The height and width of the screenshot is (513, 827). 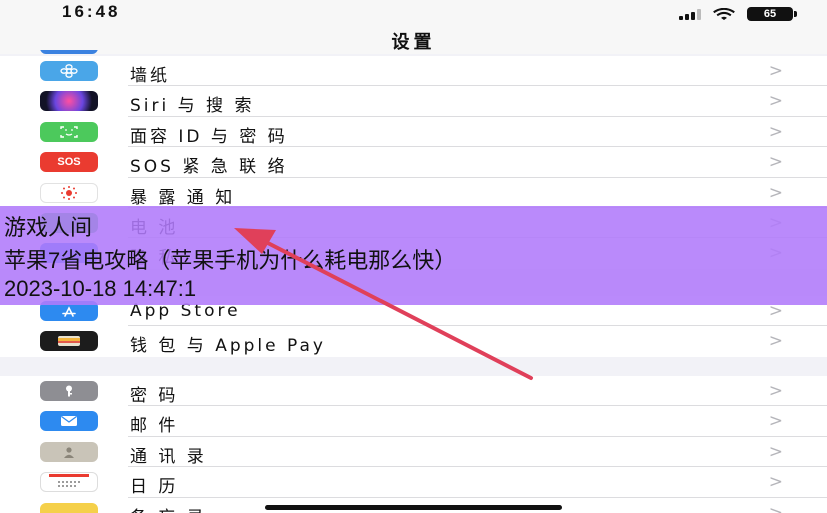 What do you see at coordinates (772, 14) in the screenshot?
I see `battery-icon: 65` at bounding box center [772, 14].